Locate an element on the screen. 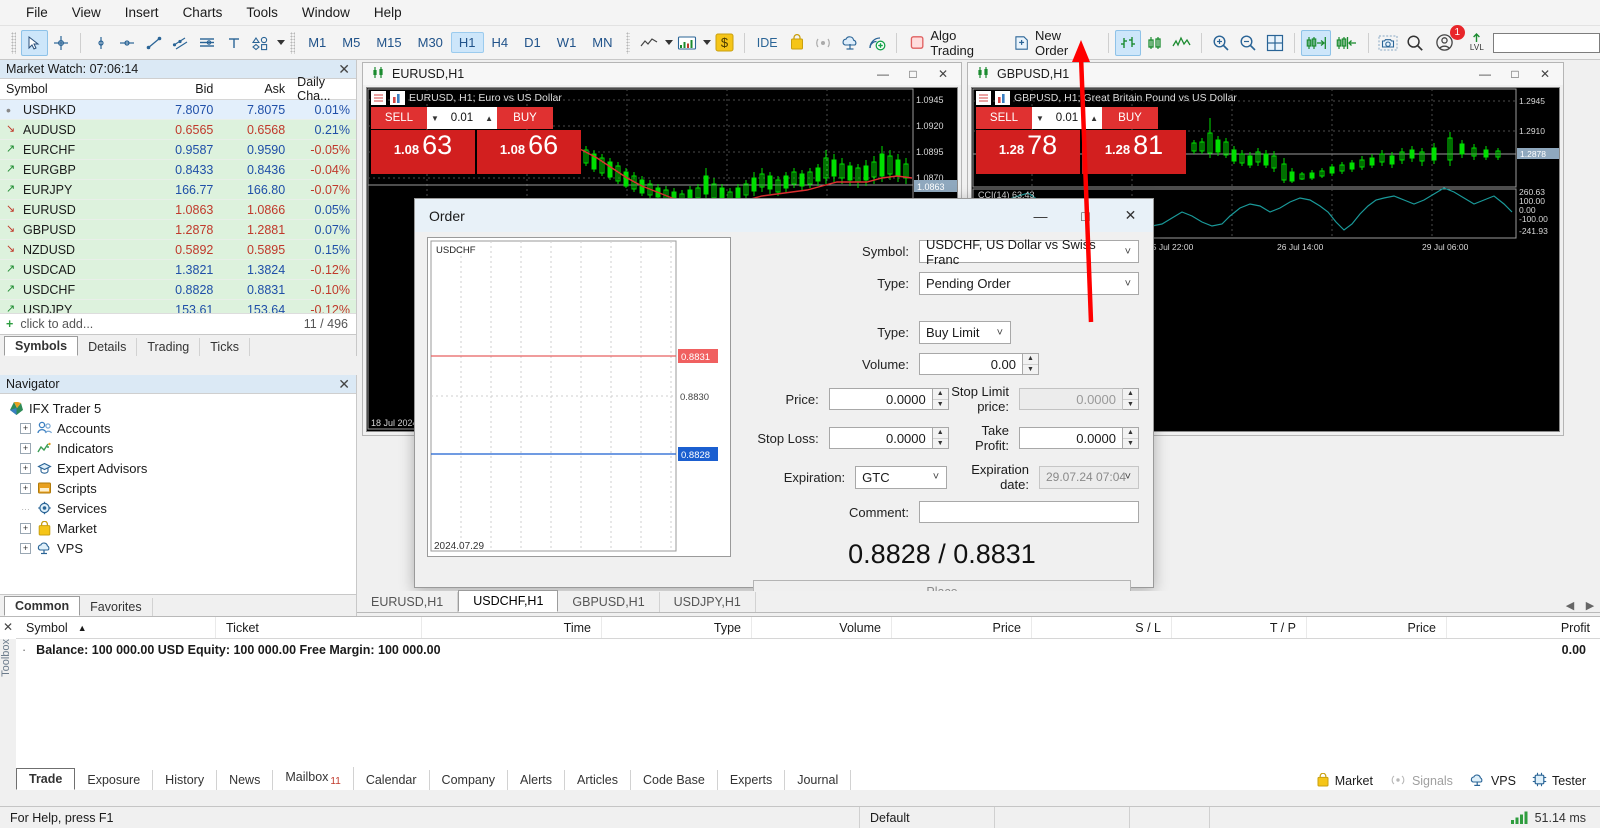 The image size is (1600, 828). status-profile: Default is located at coordinates (927, 817).